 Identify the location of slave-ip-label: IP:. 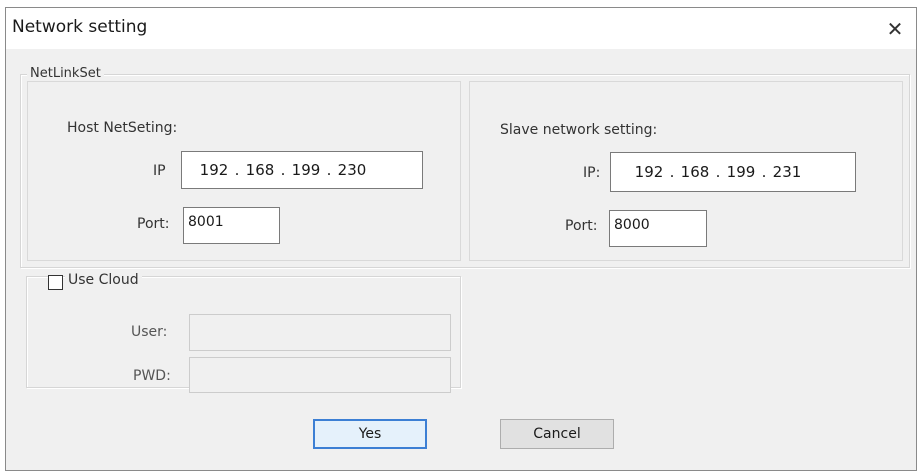
(592, 173).